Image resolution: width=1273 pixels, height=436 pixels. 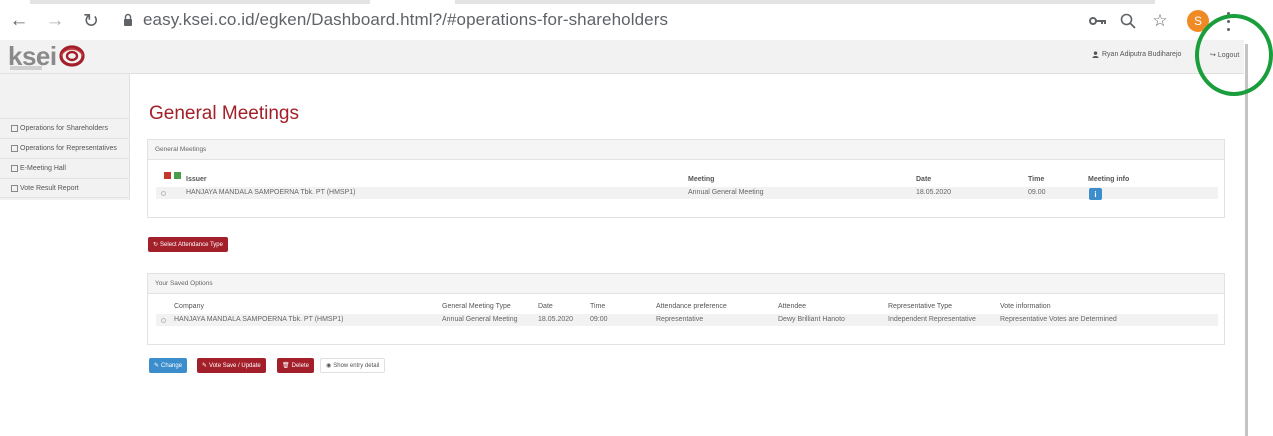 What do you see at coordinates (156, 245) in the screenshot?
I see `refresh-icon: ↻` at bounding box center [156, 245].